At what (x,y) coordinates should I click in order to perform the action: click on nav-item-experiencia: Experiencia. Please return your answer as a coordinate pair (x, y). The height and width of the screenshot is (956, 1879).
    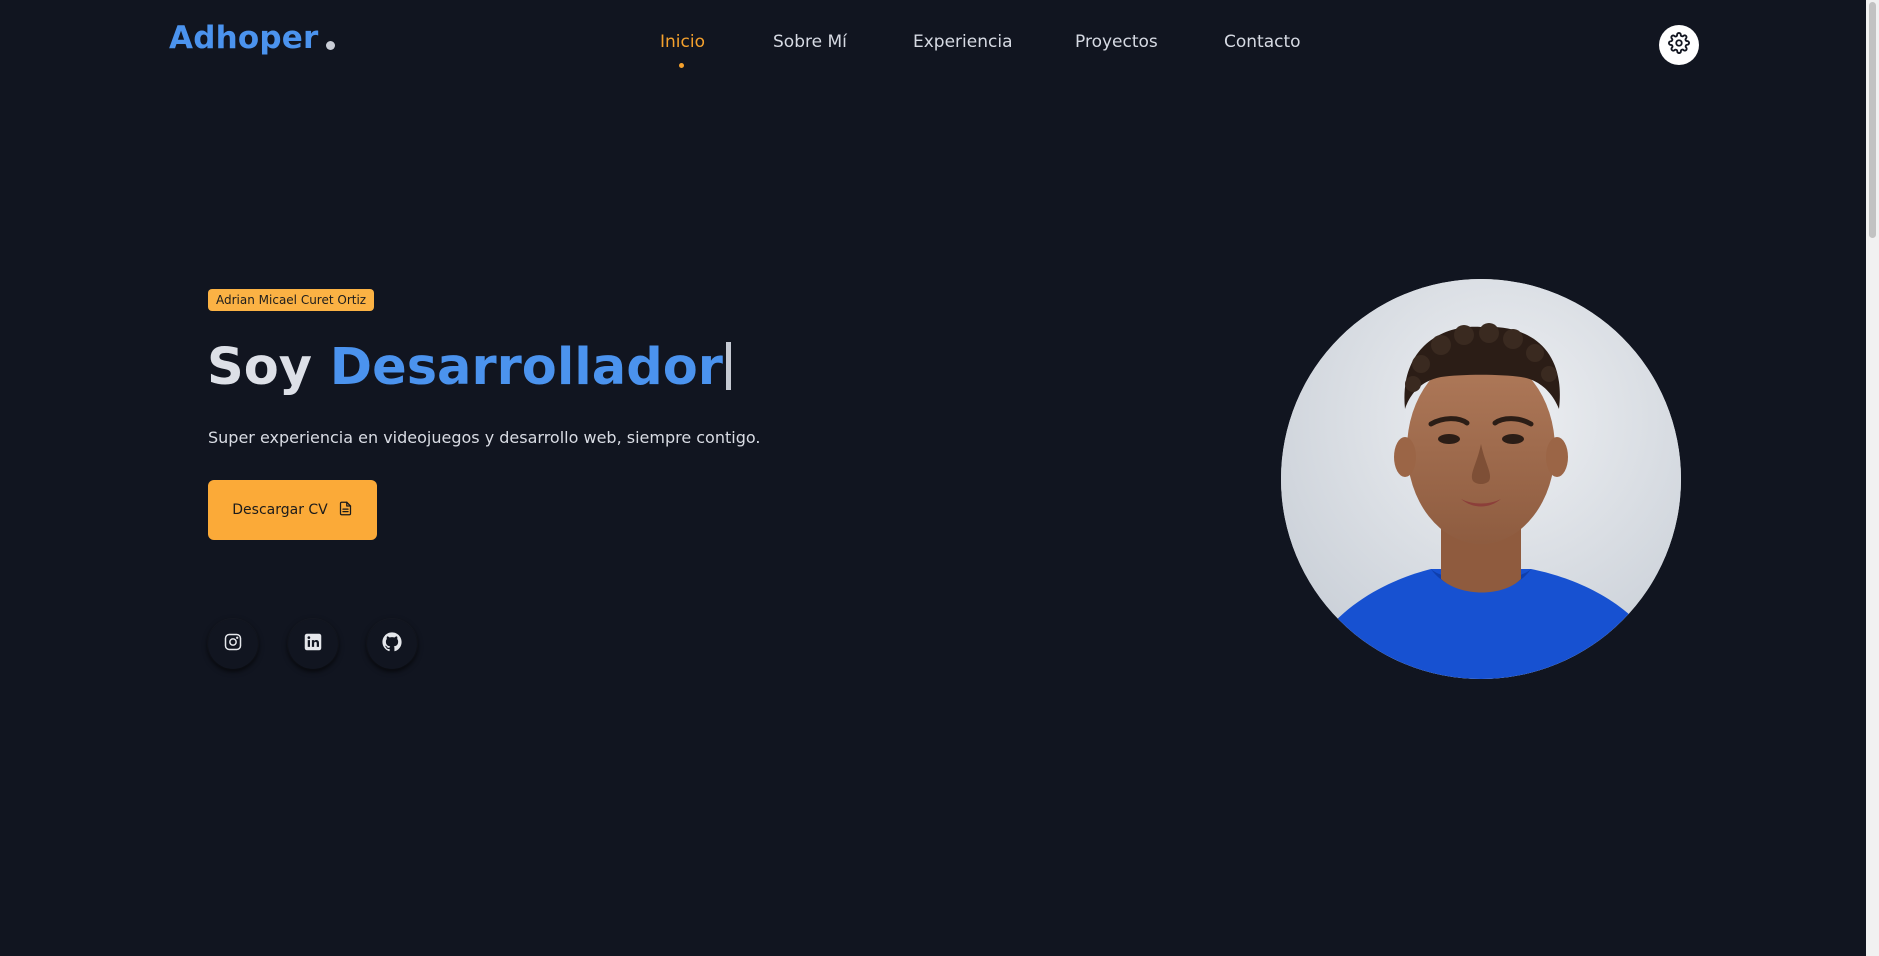
    Looking at the image, I should click on (963, 42).